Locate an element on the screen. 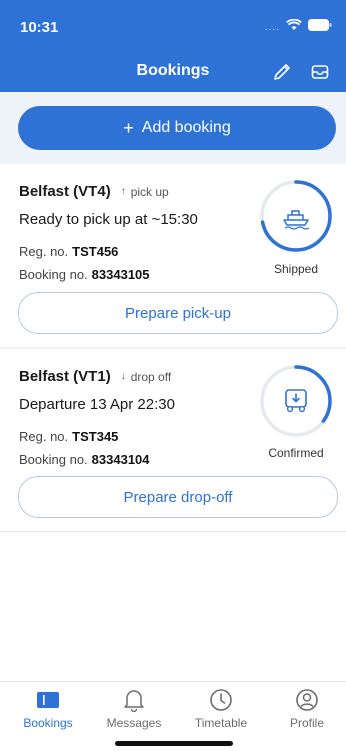 The image size is (346, 751). edit-button is located at coordinates (282, 72).